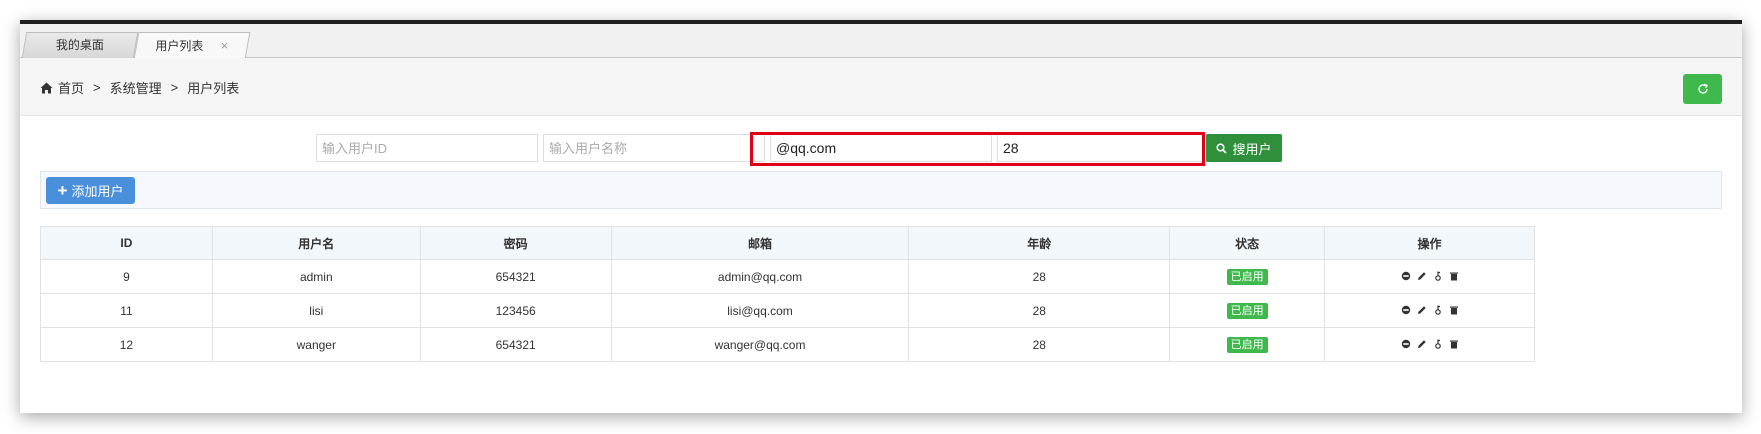 This screenshot has width=1761, height=434. What do you see at coordinates (126, 276) in the screenshot?
I see `cell-id: 9` at bounding box center [126, 276].